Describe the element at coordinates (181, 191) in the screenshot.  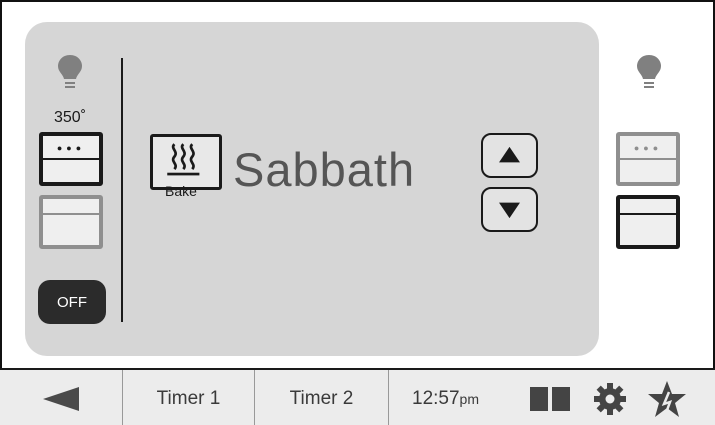
I see `mode-label: Bake` at that location.